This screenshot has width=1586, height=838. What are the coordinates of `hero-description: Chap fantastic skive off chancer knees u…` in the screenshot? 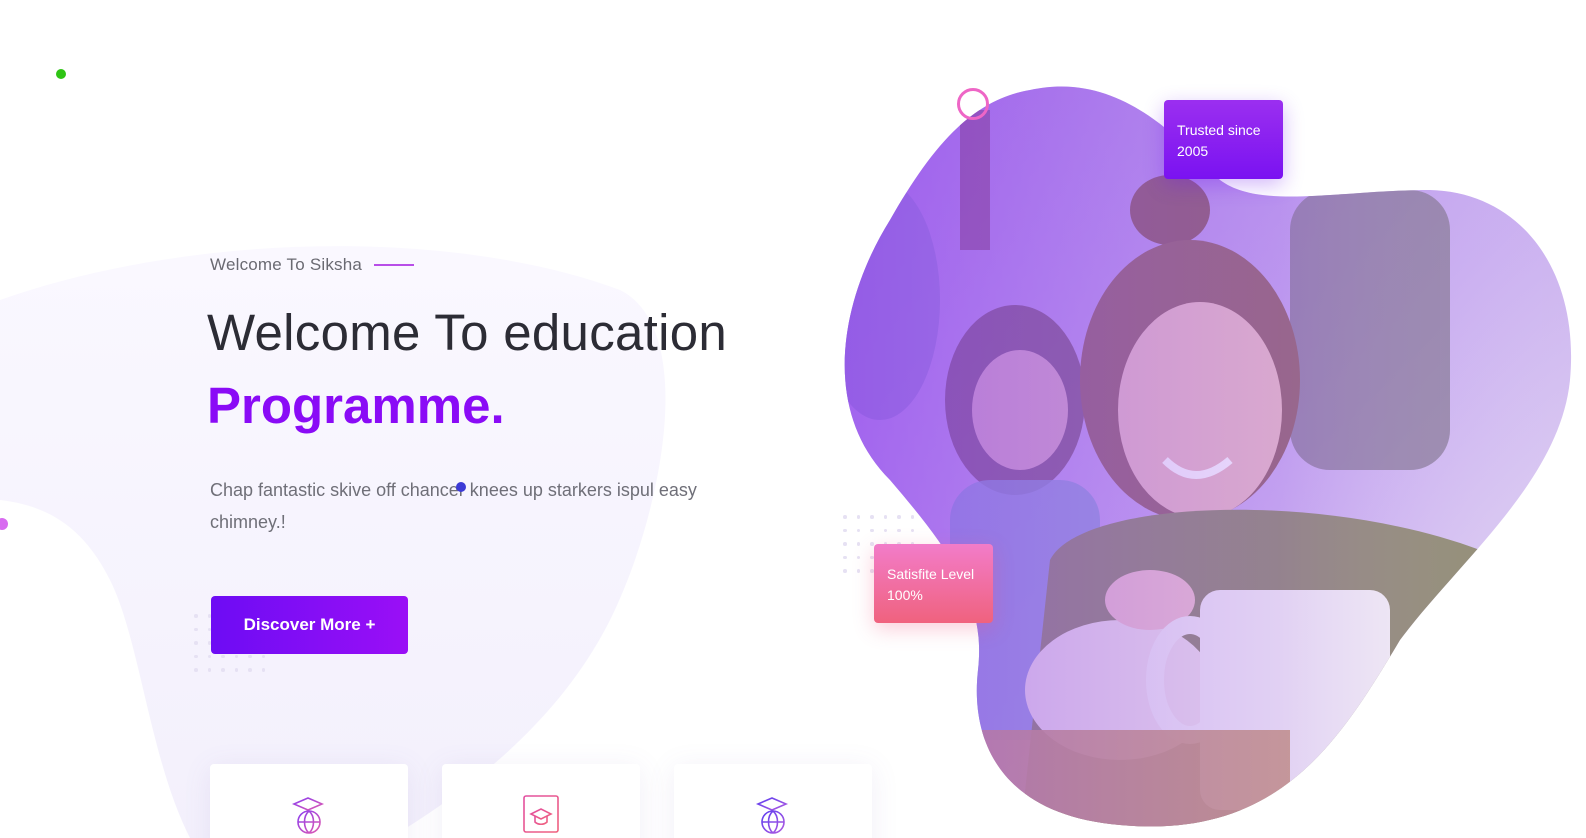 It's located at (453, 506).